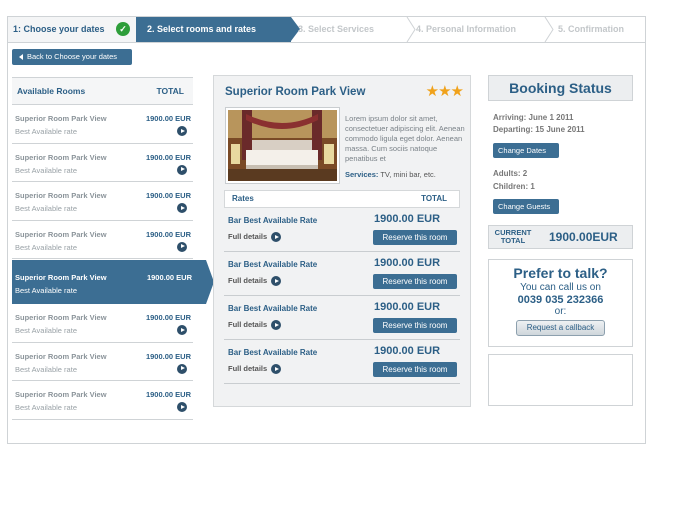 This screenshot has height=510, width=680. What do you see at coordinates (123, 29) in the screenshot?
I see `checkmark-icon: ✓` at bounding box center [123, 29].